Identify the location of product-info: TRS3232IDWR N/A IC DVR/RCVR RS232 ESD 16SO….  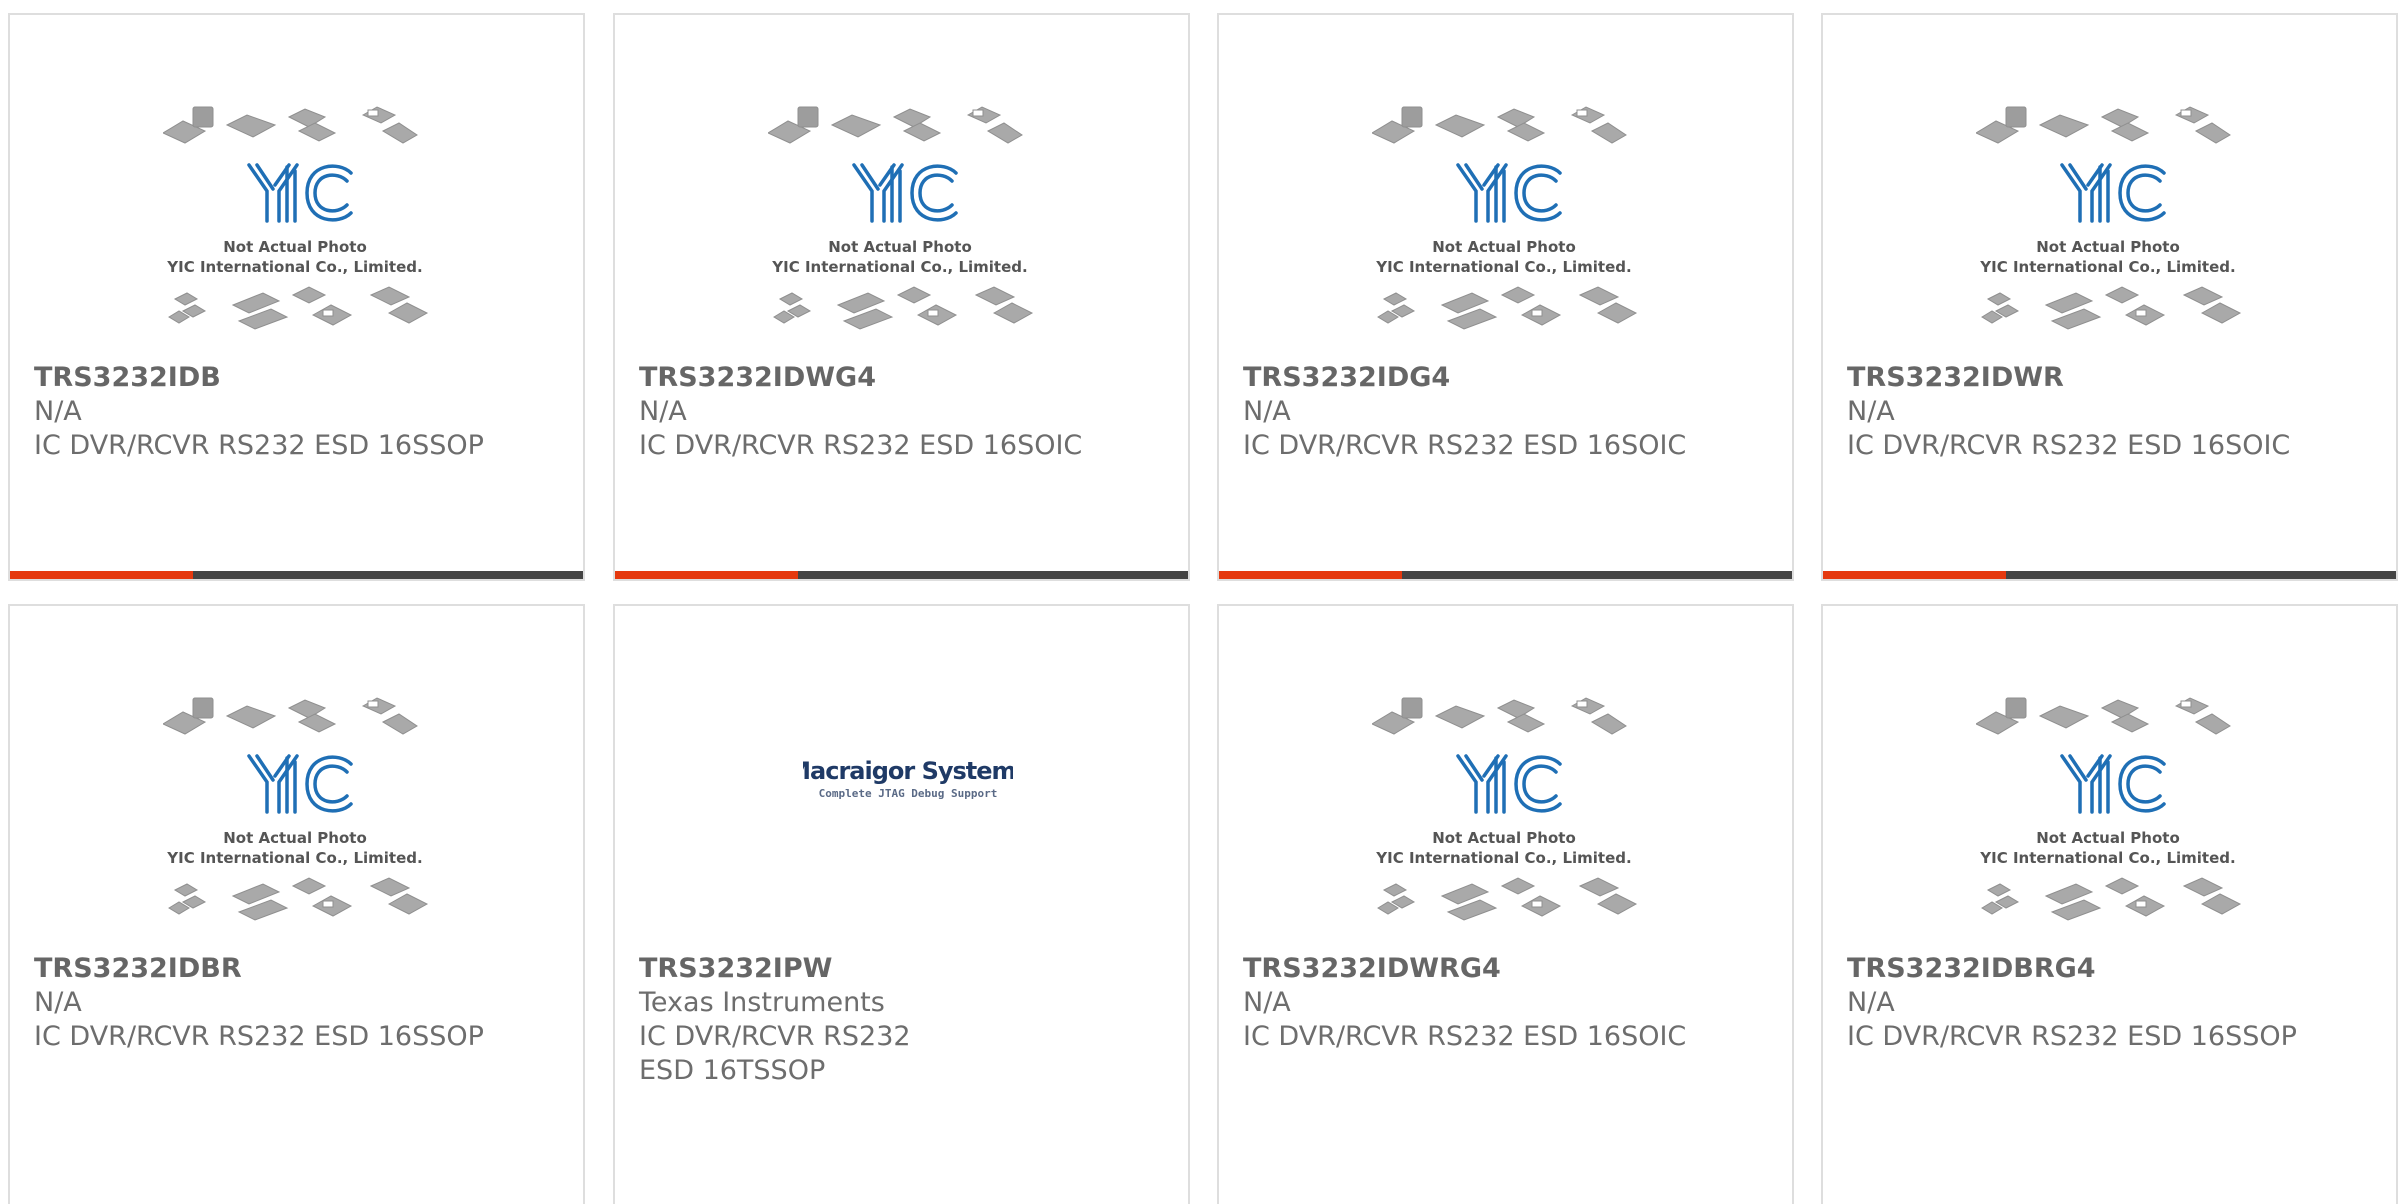
(2109, 412).